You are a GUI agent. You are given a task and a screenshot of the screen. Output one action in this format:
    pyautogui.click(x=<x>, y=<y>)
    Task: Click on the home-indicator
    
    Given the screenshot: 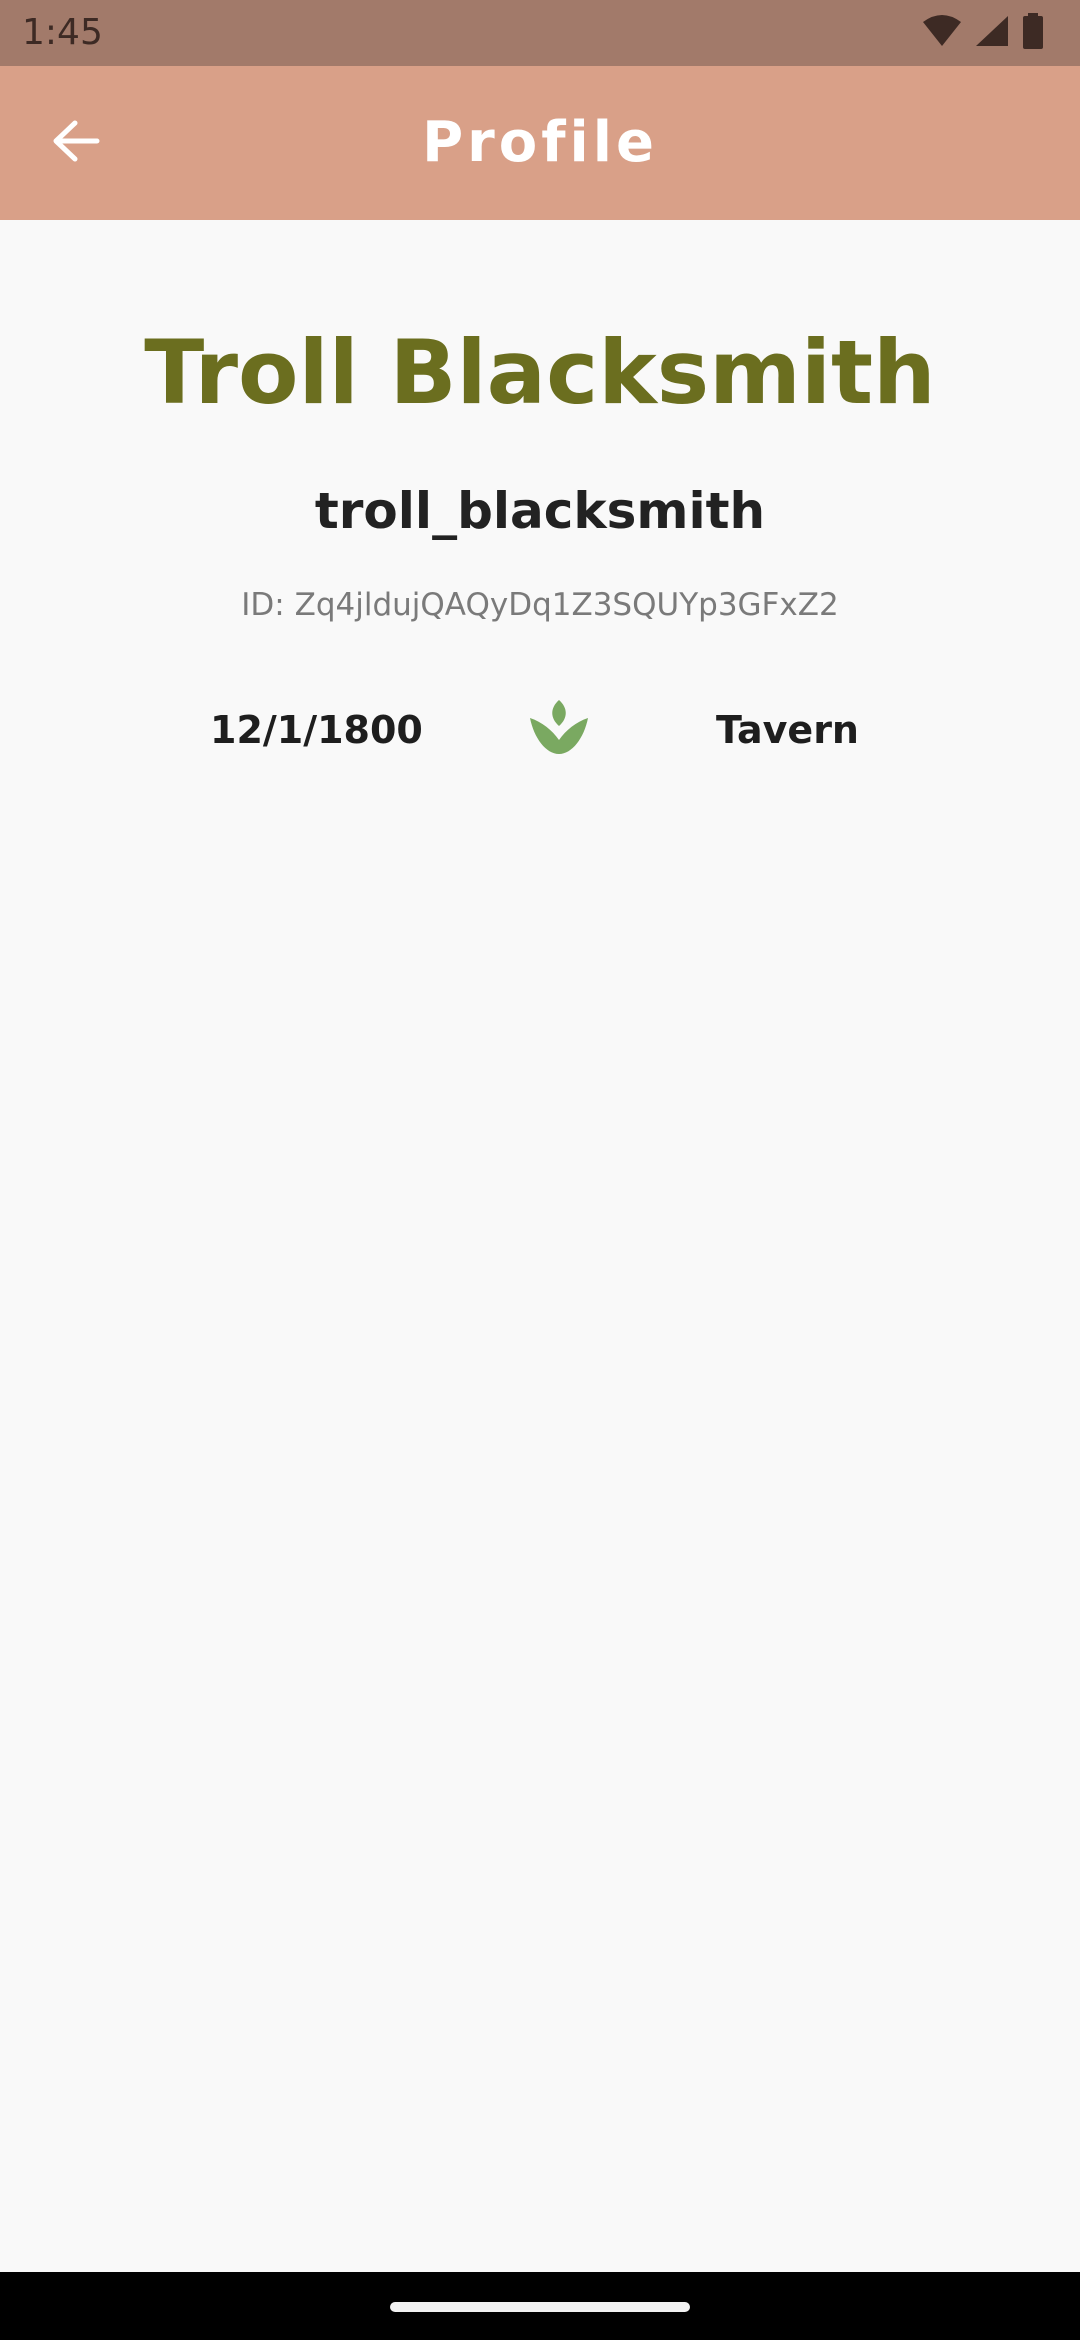 What is the action you would take?
    pyautogui.click(x=540, y=2307)
    